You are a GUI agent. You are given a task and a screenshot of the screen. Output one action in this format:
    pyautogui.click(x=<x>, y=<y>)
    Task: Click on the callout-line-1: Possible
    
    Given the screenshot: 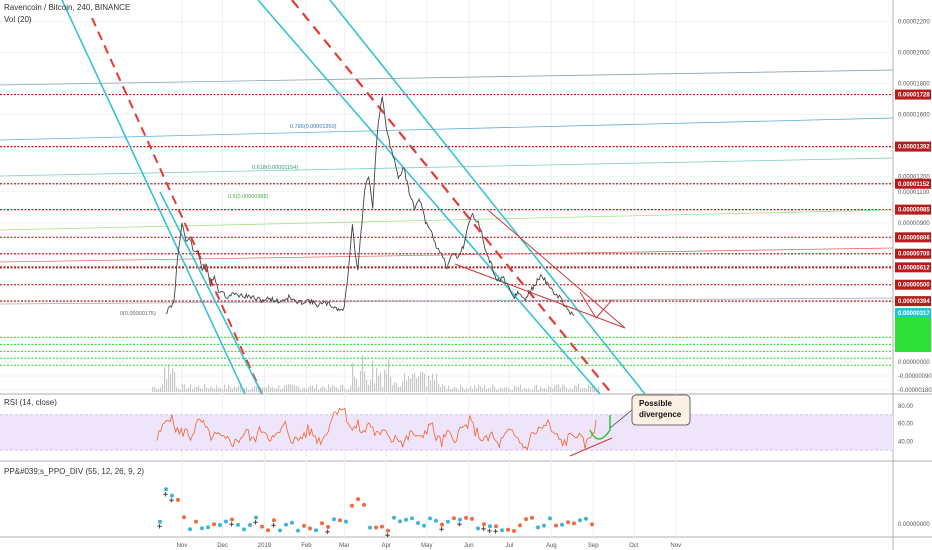 What is the action you would take?
    pyautogui.click(x=655, y=403)
    